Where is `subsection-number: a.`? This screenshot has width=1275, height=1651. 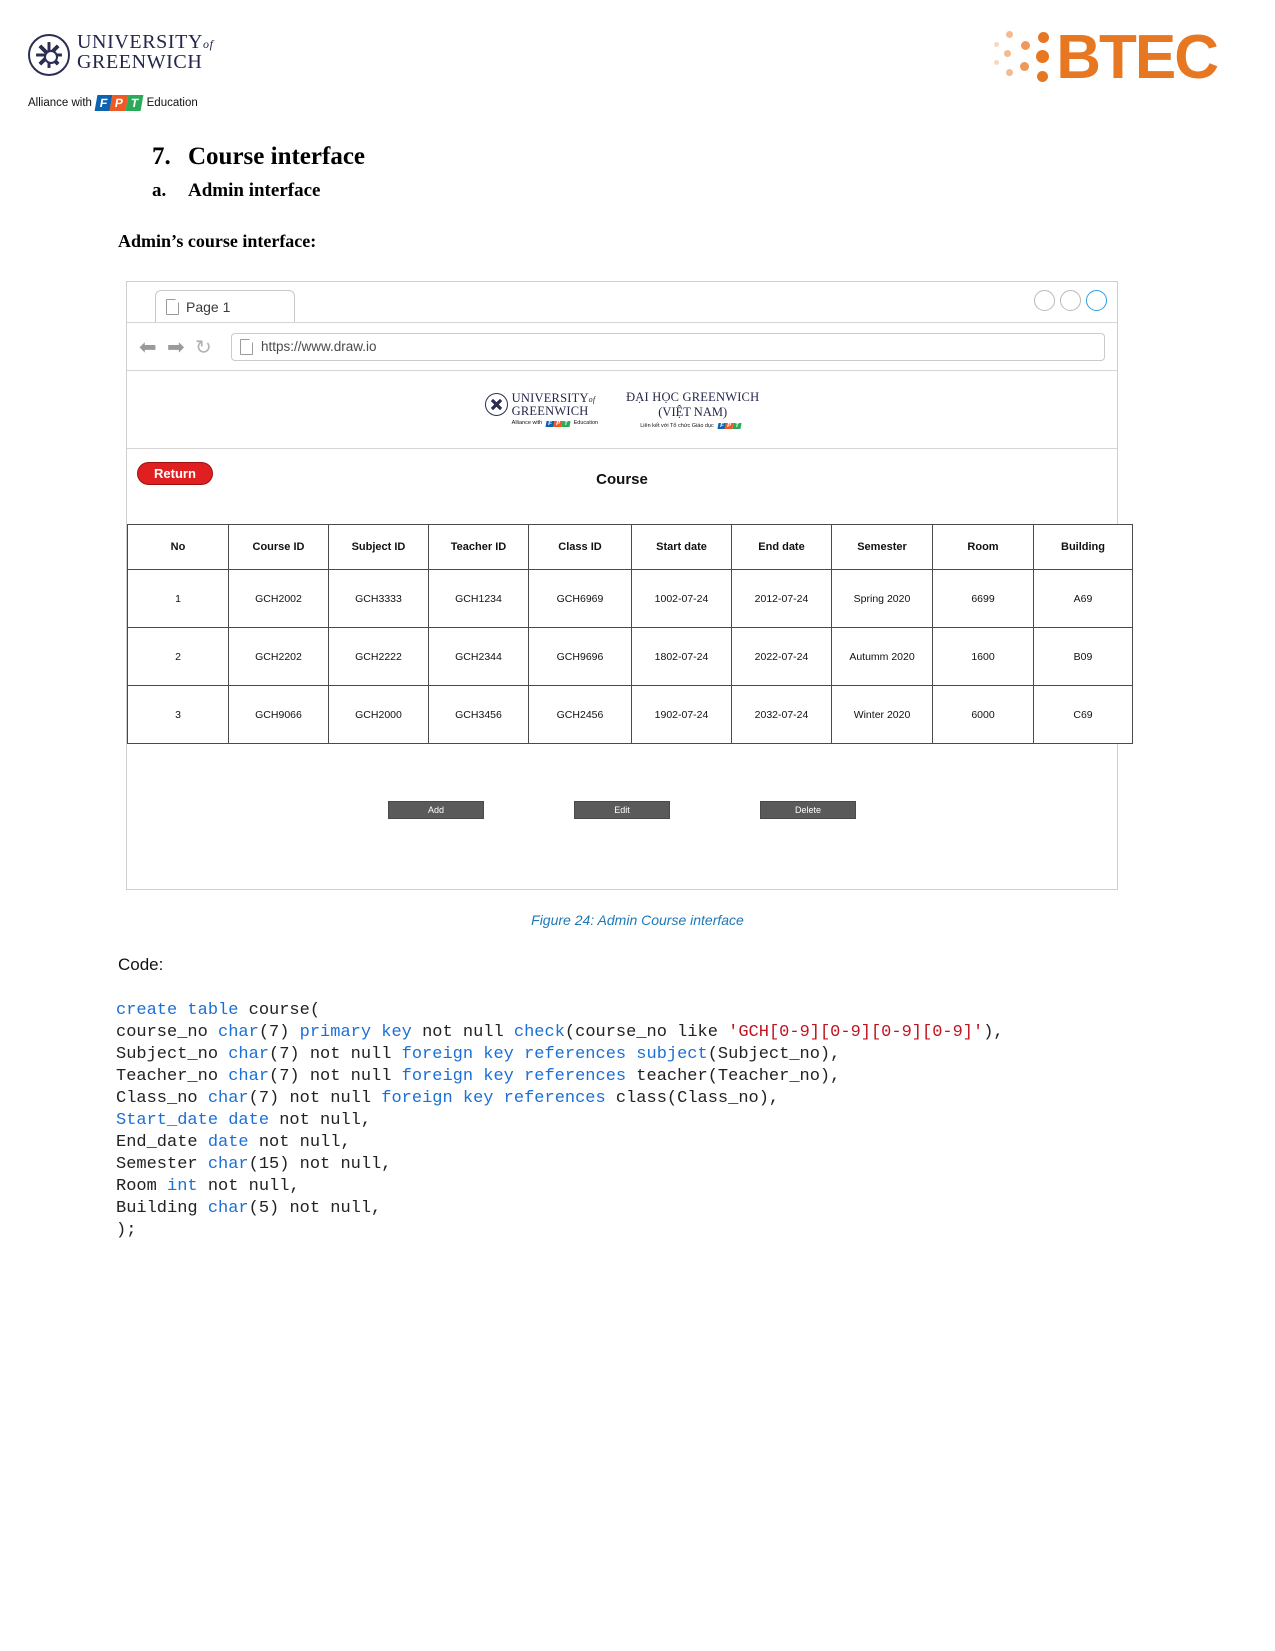
subsection-number: a. is located at coordinates (159, 190).